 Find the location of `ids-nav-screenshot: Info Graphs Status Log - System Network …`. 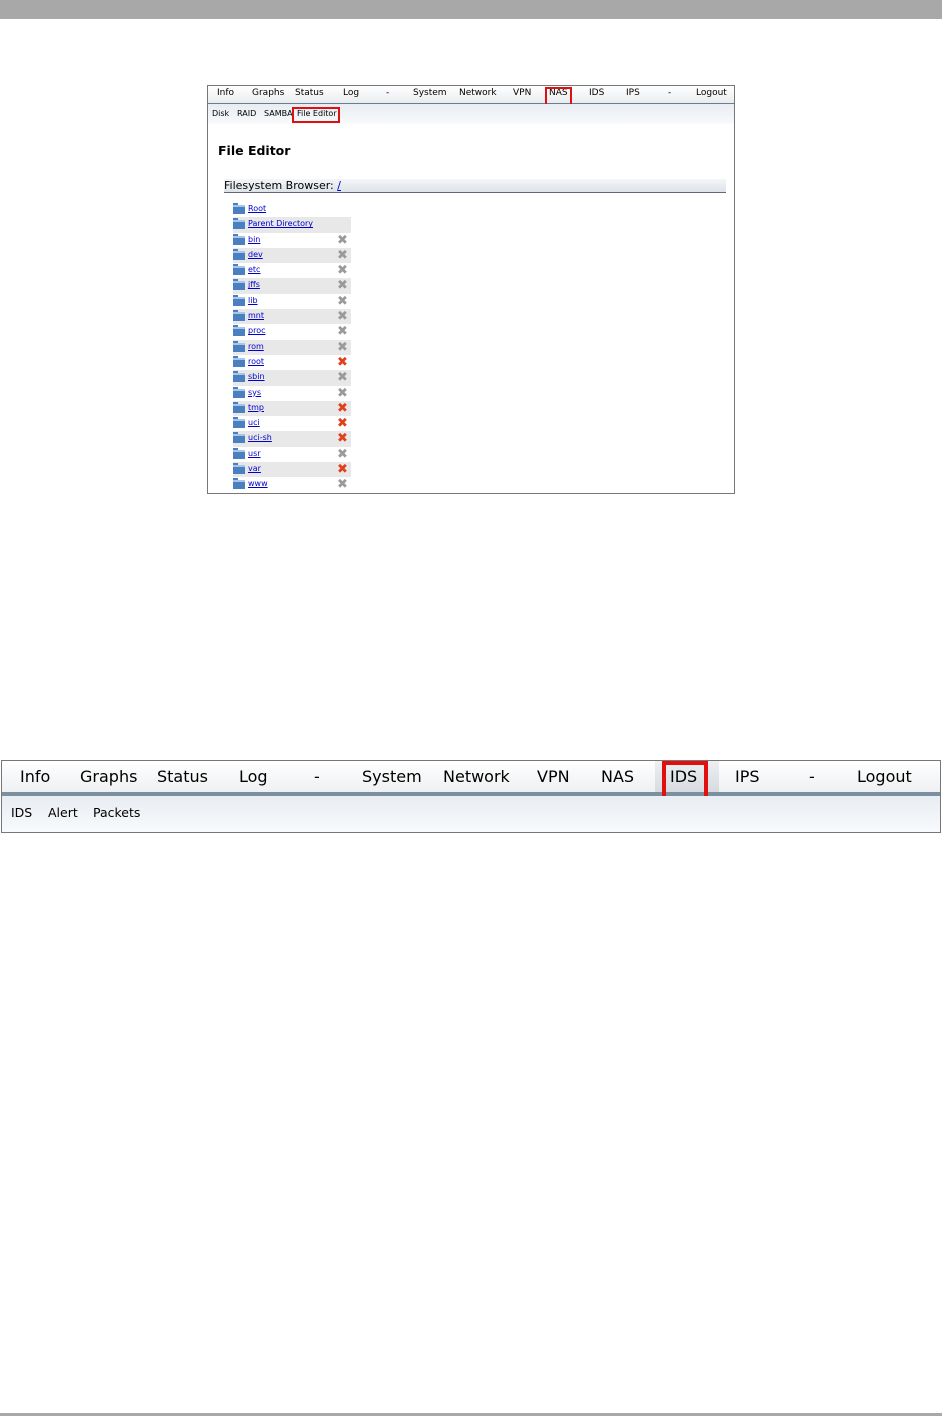

ids-nav-screenshot: Info Graphs Status Log - System Network … is located at coordinates (471, 796).